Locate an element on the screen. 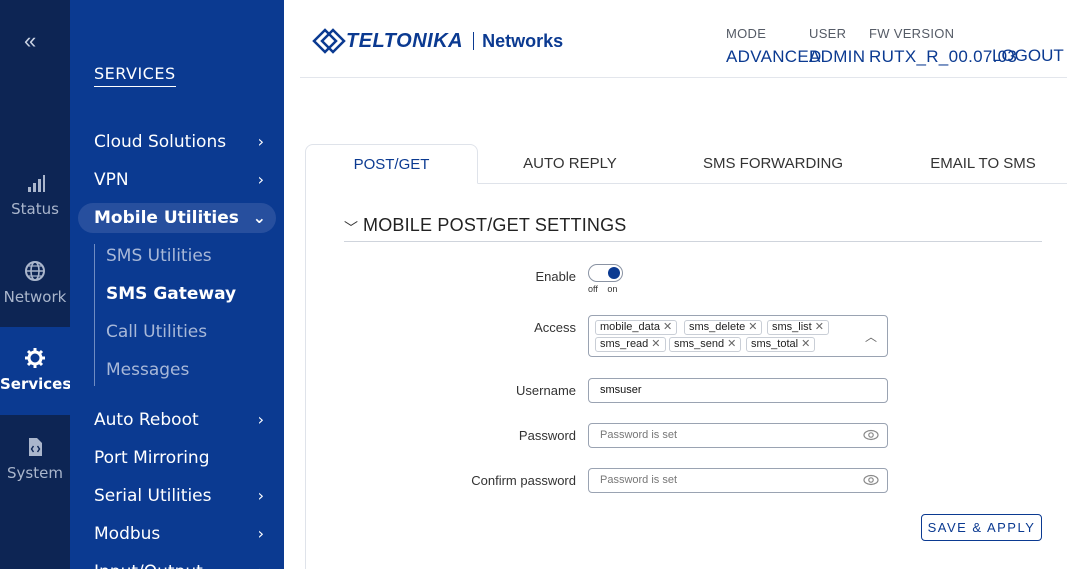  menu-item-label: Port Mirroring is located at coordinates (152, 458).